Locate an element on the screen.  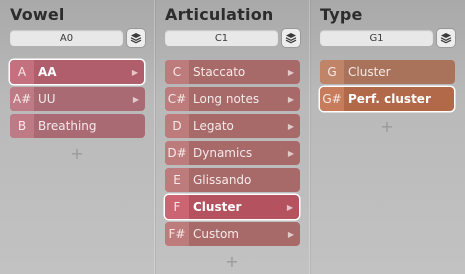
type-item-perf-cluster: G# Perf. cluster is located at coordinates (387, 99).